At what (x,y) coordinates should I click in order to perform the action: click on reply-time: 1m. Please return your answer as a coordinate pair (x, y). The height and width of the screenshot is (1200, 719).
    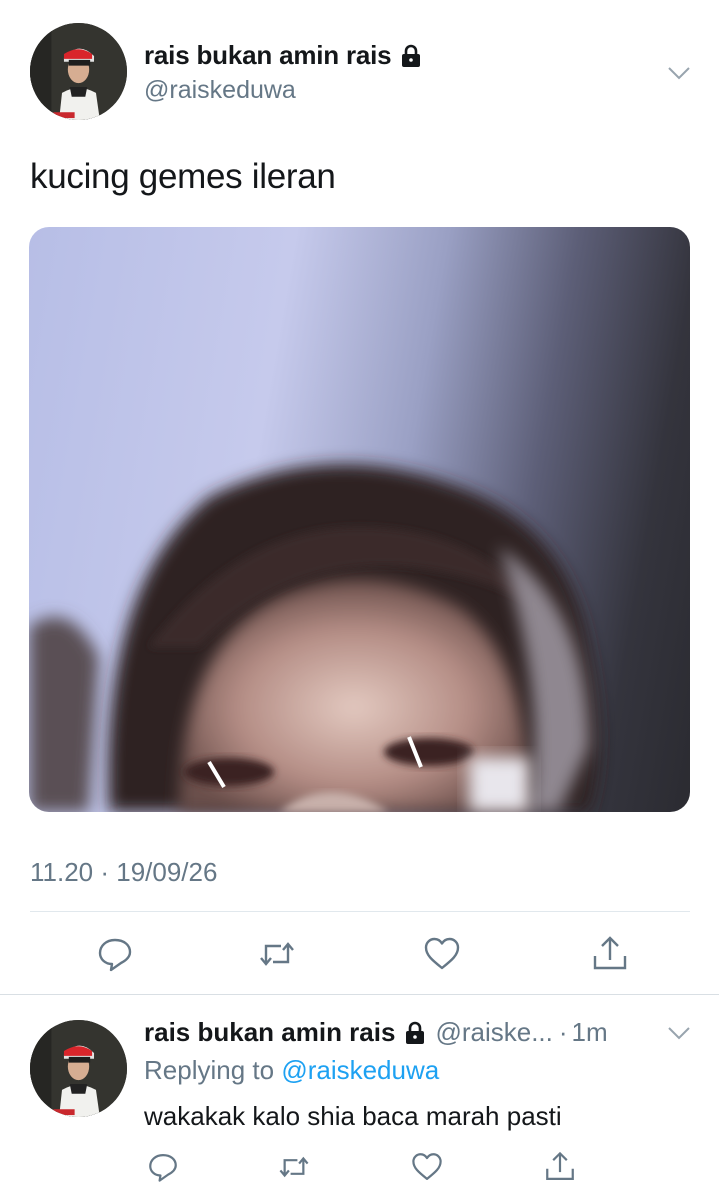
    Looking at the image, I should click on (589, 1032).